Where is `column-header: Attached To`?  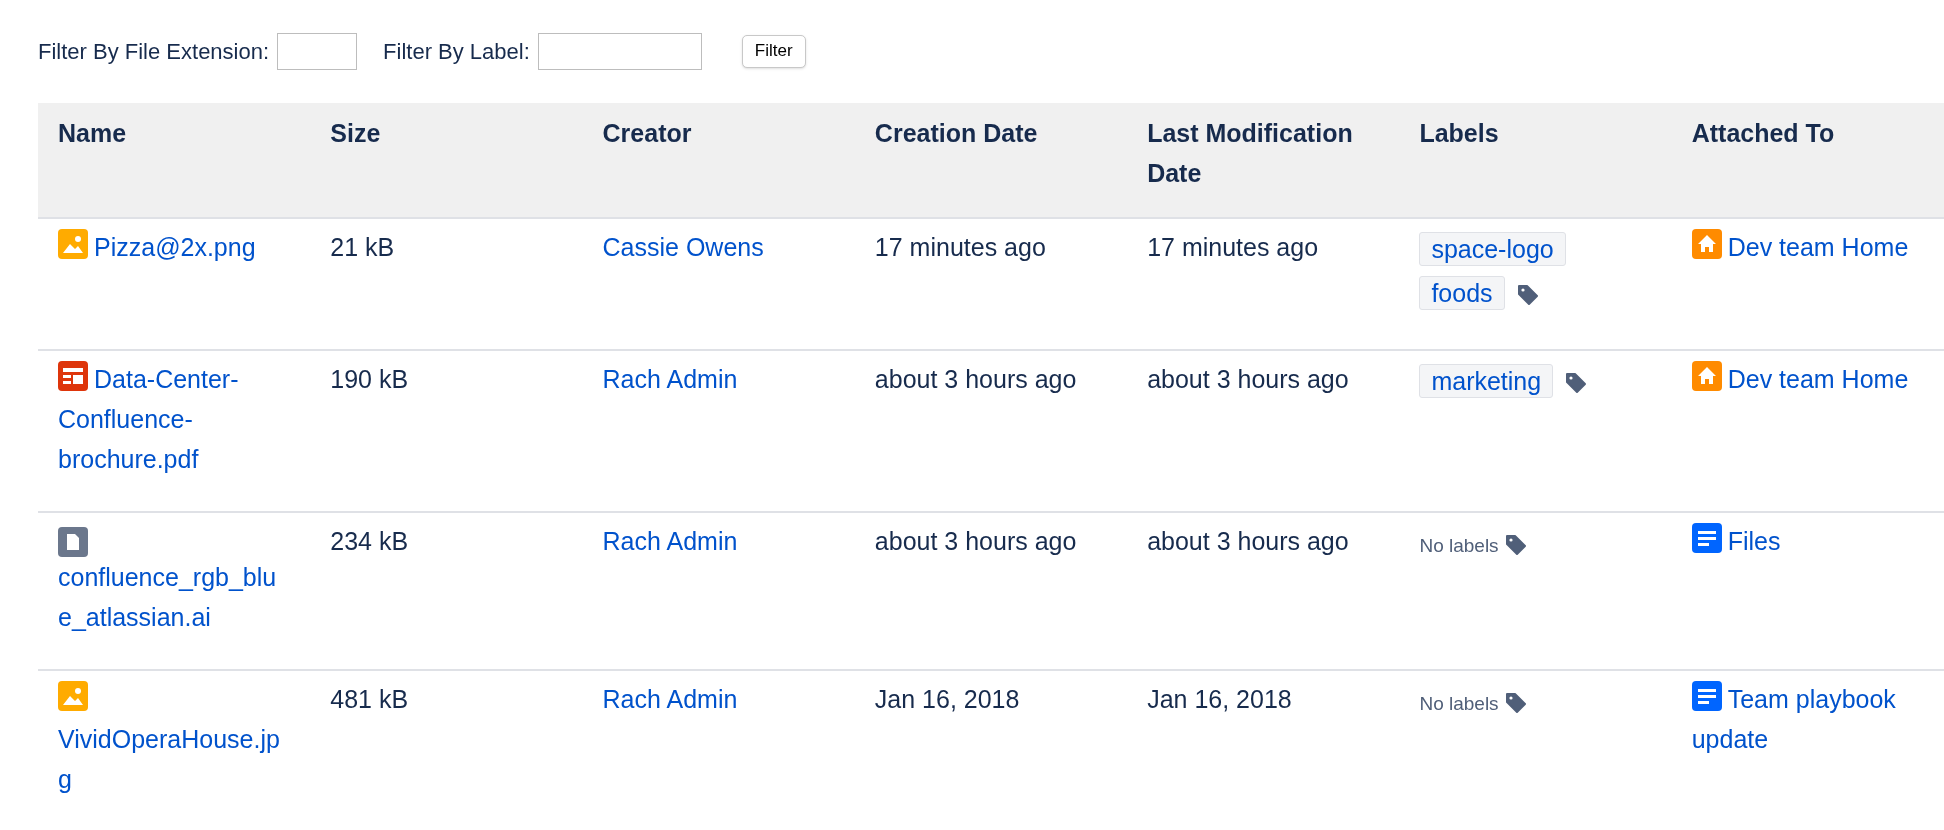 column-header: Attached To is located at coordinates (1763, 133).